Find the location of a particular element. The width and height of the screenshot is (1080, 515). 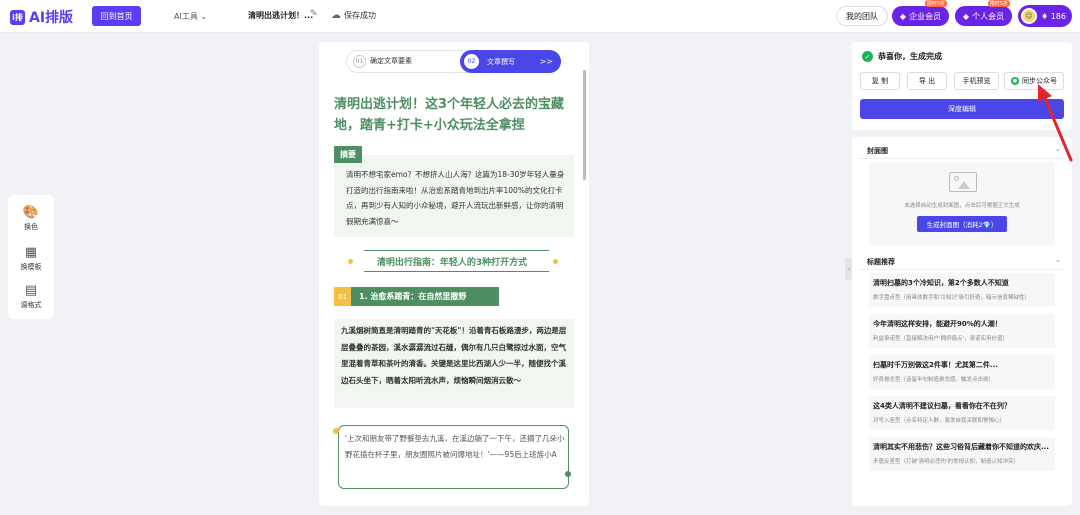

suggestion-type: 好奇悬念型（话留半句制造悬念感，触发点击欲） is located at coordinates (934, 380).